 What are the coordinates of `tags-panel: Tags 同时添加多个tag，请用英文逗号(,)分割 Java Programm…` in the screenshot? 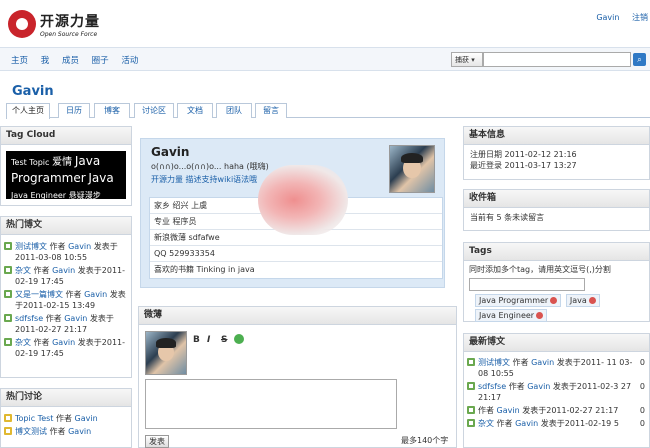 It's located at (556, 282).